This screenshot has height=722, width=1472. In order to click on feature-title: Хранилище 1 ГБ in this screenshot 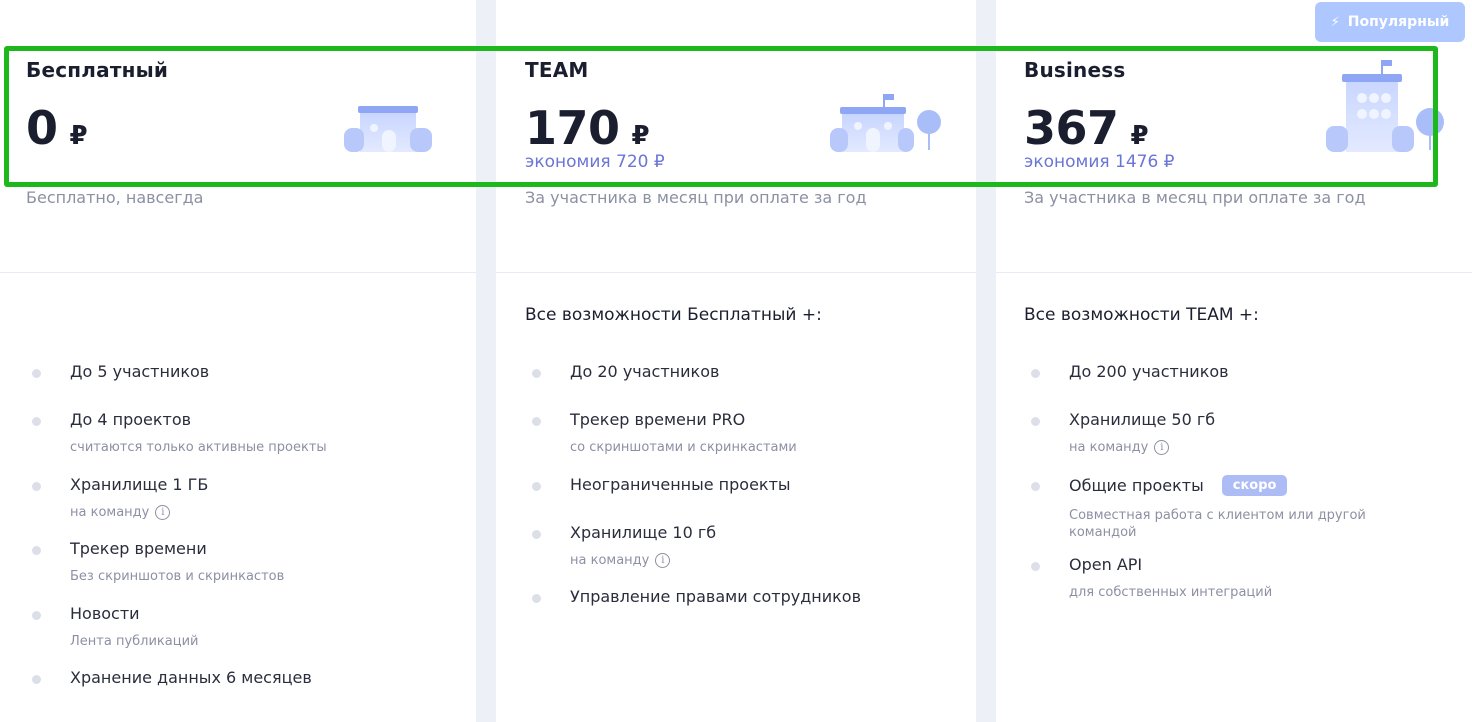, I will do `click(139, 484)`.